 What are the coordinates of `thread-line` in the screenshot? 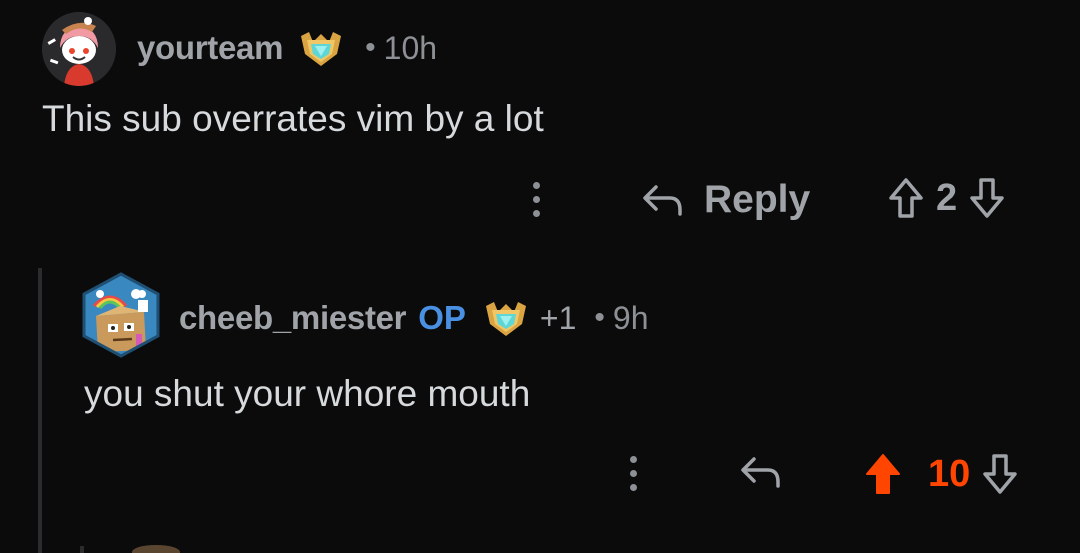 It's located at (40, 410).